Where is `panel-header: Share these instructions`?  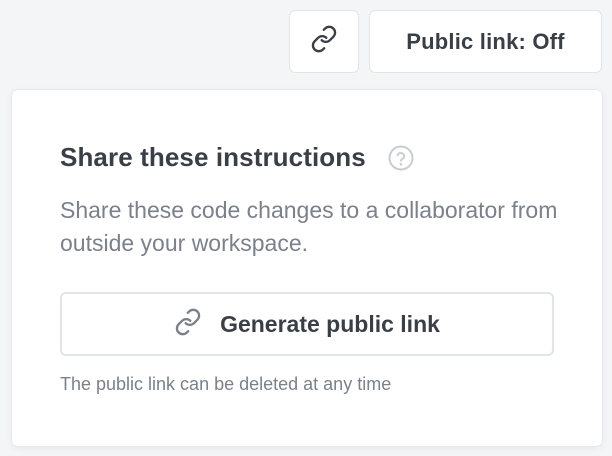
panel-header: Share these instructions is located at coordinates (237, 157).